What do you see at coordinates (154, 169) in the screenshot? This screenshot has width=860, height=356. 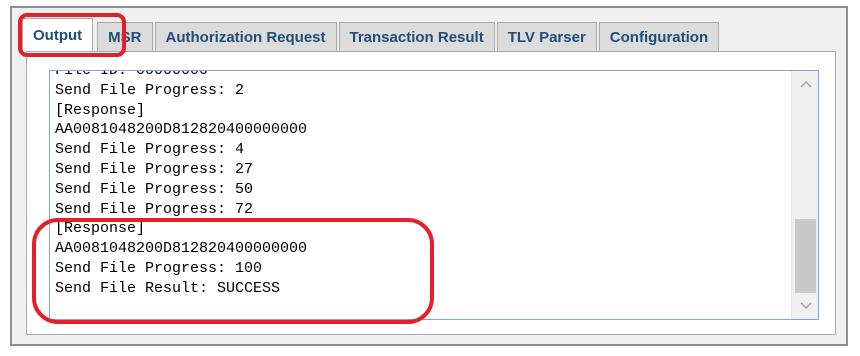 I see `output-line: Send File Progress: 27` at bounding box center [154, 169].